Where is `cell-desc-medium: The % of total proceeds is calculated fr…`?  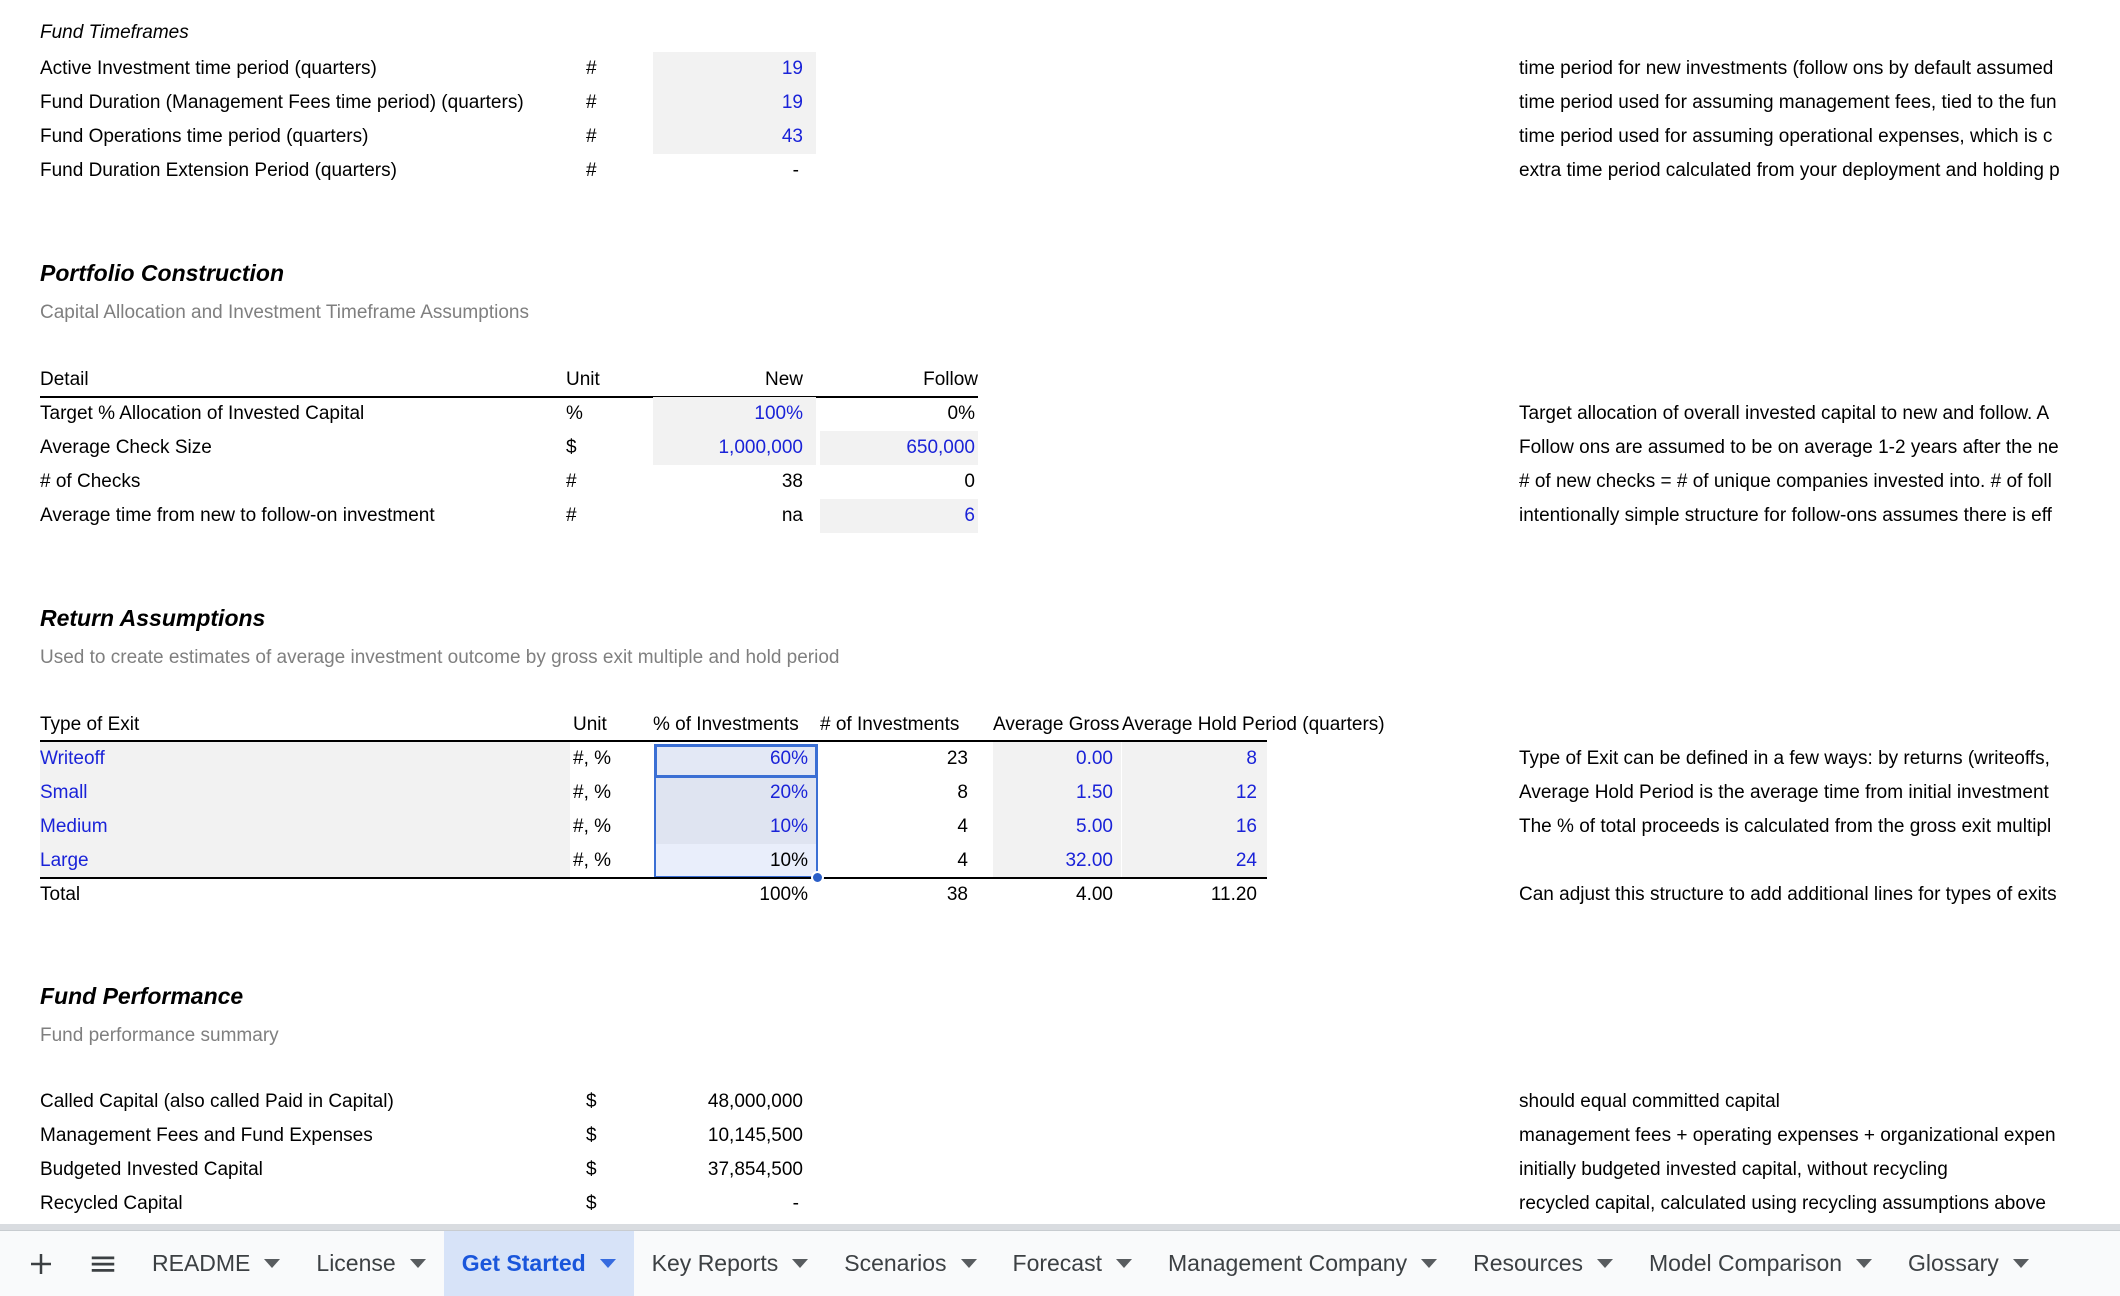 cell-desc-medium: The % of total proceeds is calculated fr… is located at coordinates (1819, 827).